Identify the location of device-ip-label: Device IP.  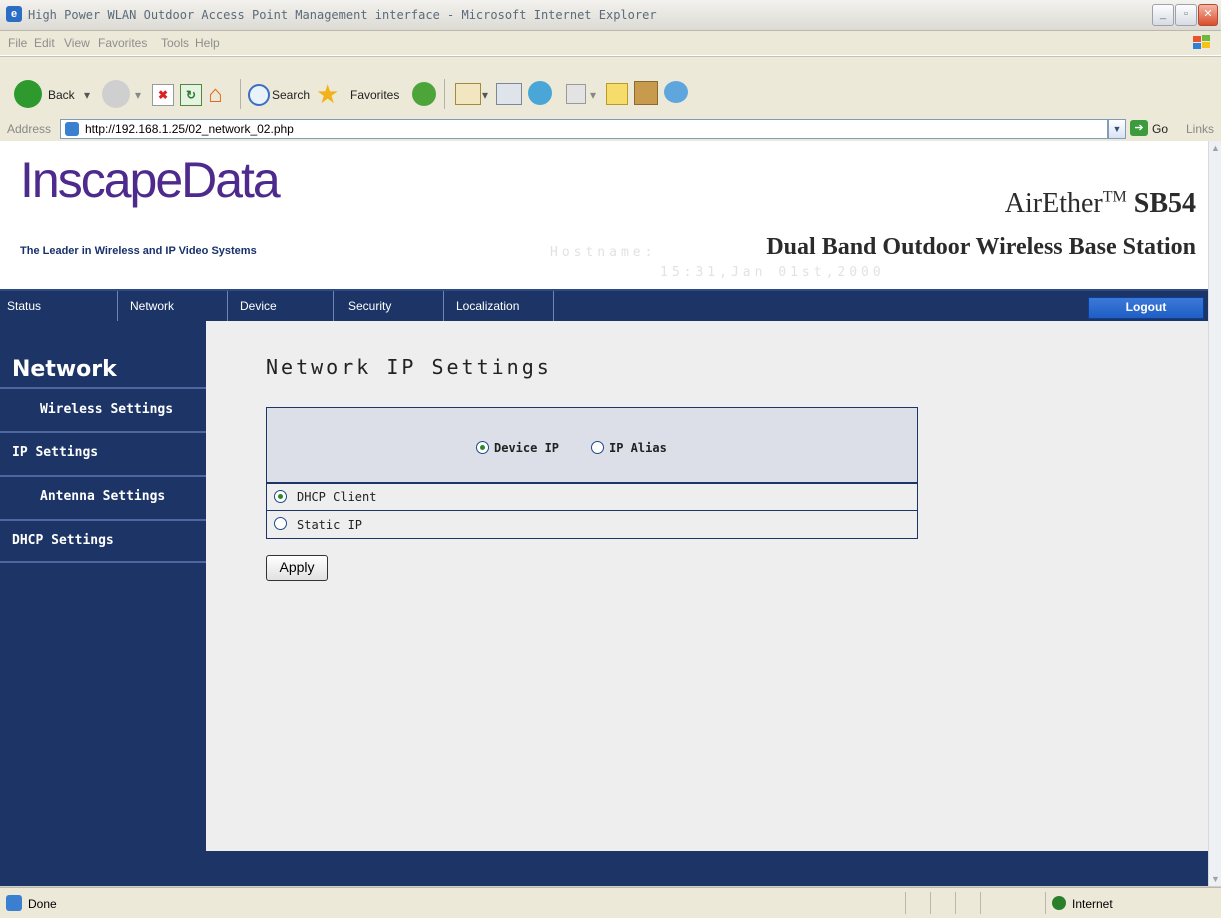
(526, 448).